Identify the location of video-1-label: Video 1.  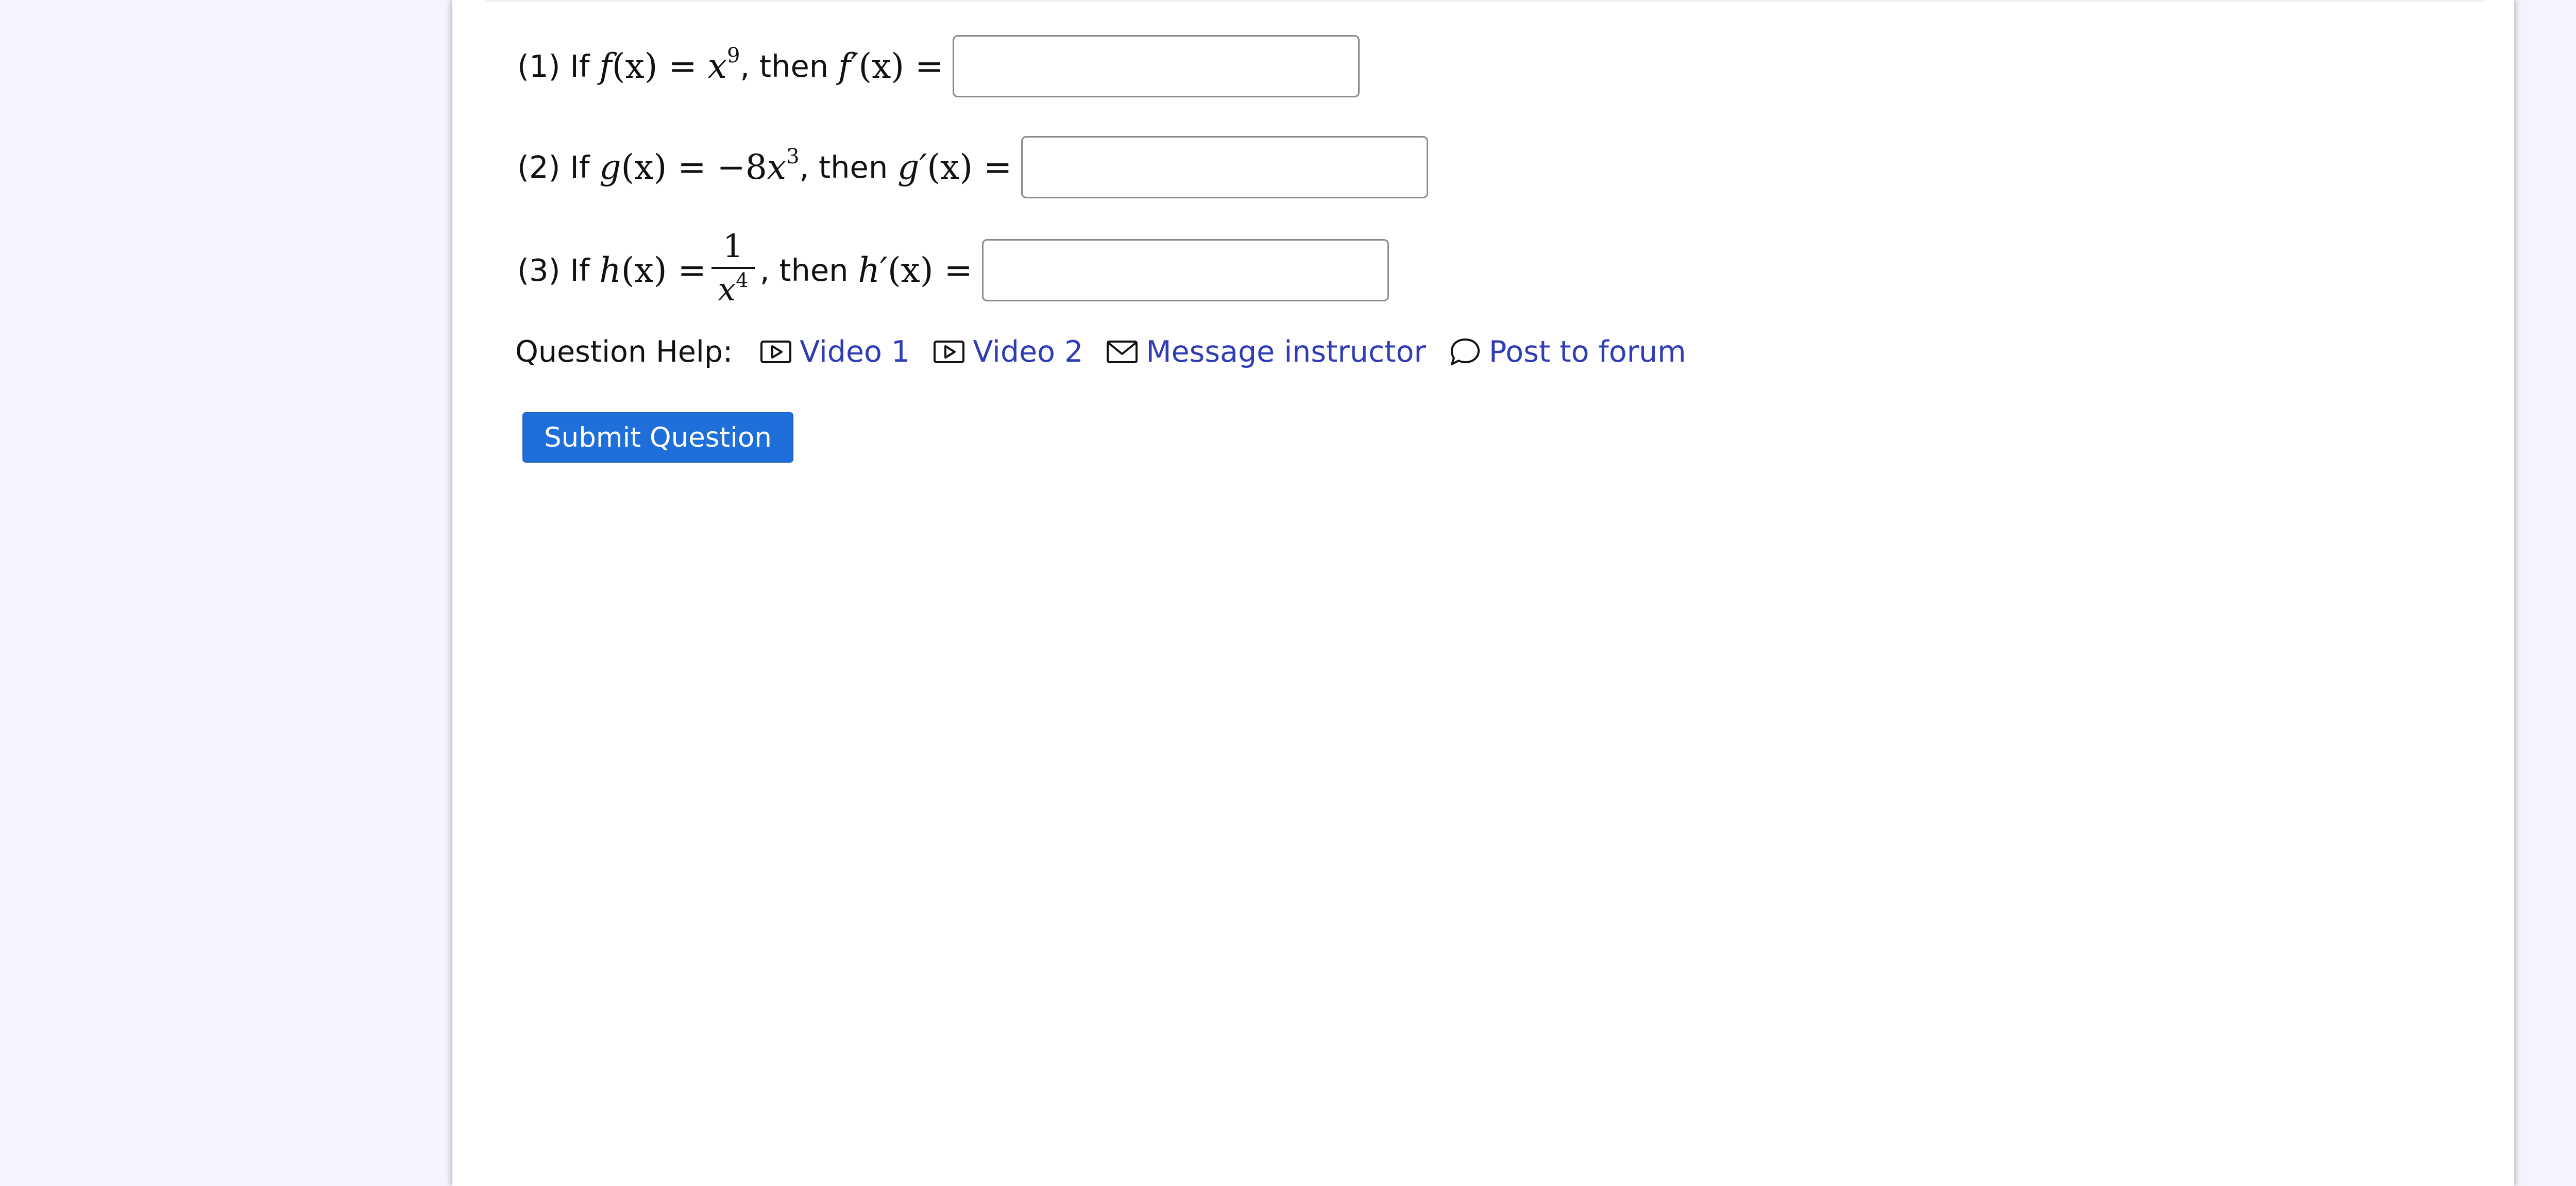
(855, 352).